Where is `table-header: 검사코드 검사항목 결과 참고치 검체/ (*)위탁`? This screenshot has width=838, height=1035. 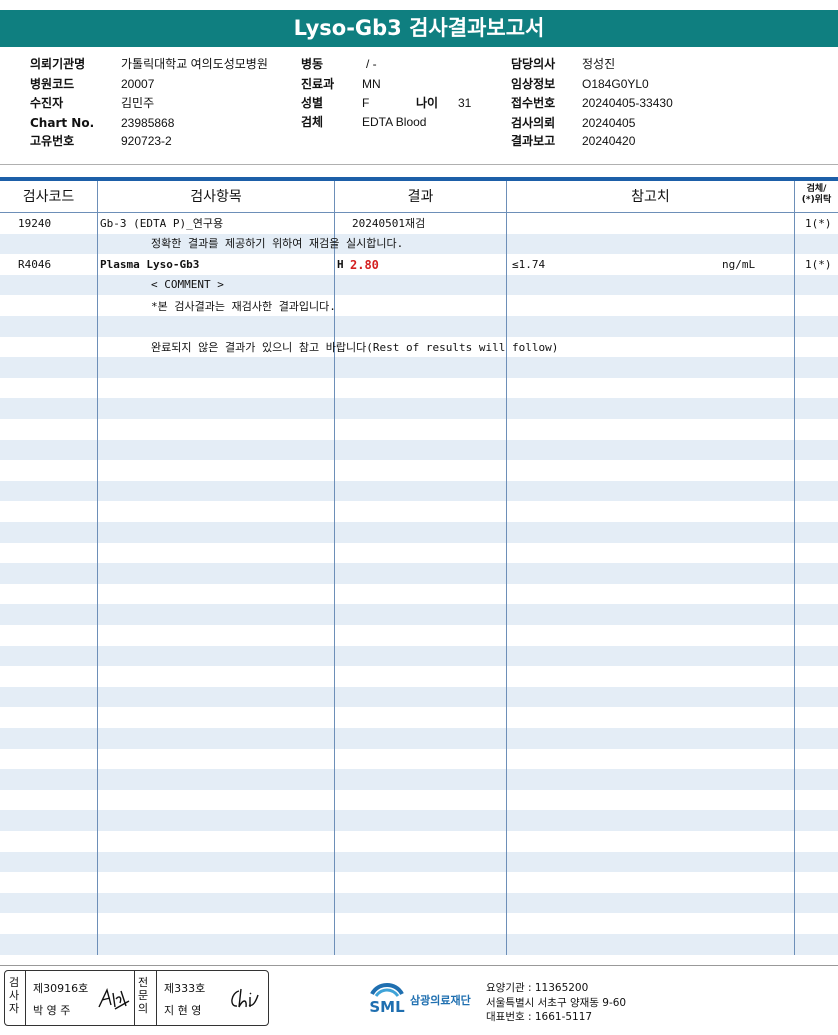 table-header: 검사코드 검사항목 결과 참고치 검체/ (*)위탁 is located at coordinates (419, 197).